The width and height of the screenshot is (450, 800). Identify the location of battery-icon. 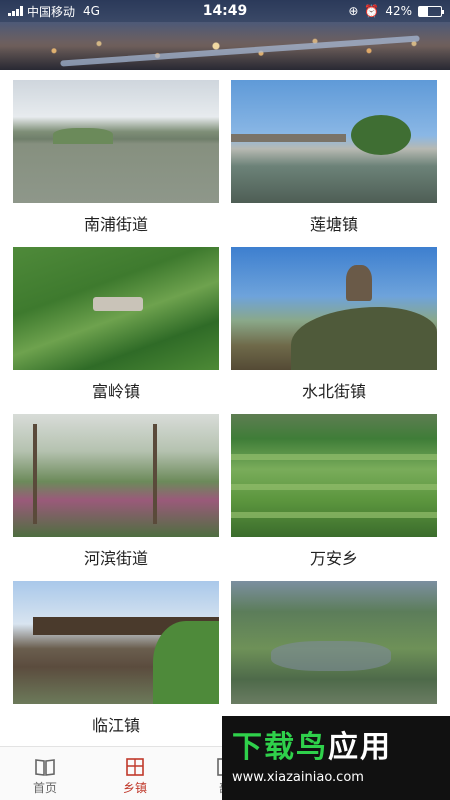
(431, 11).